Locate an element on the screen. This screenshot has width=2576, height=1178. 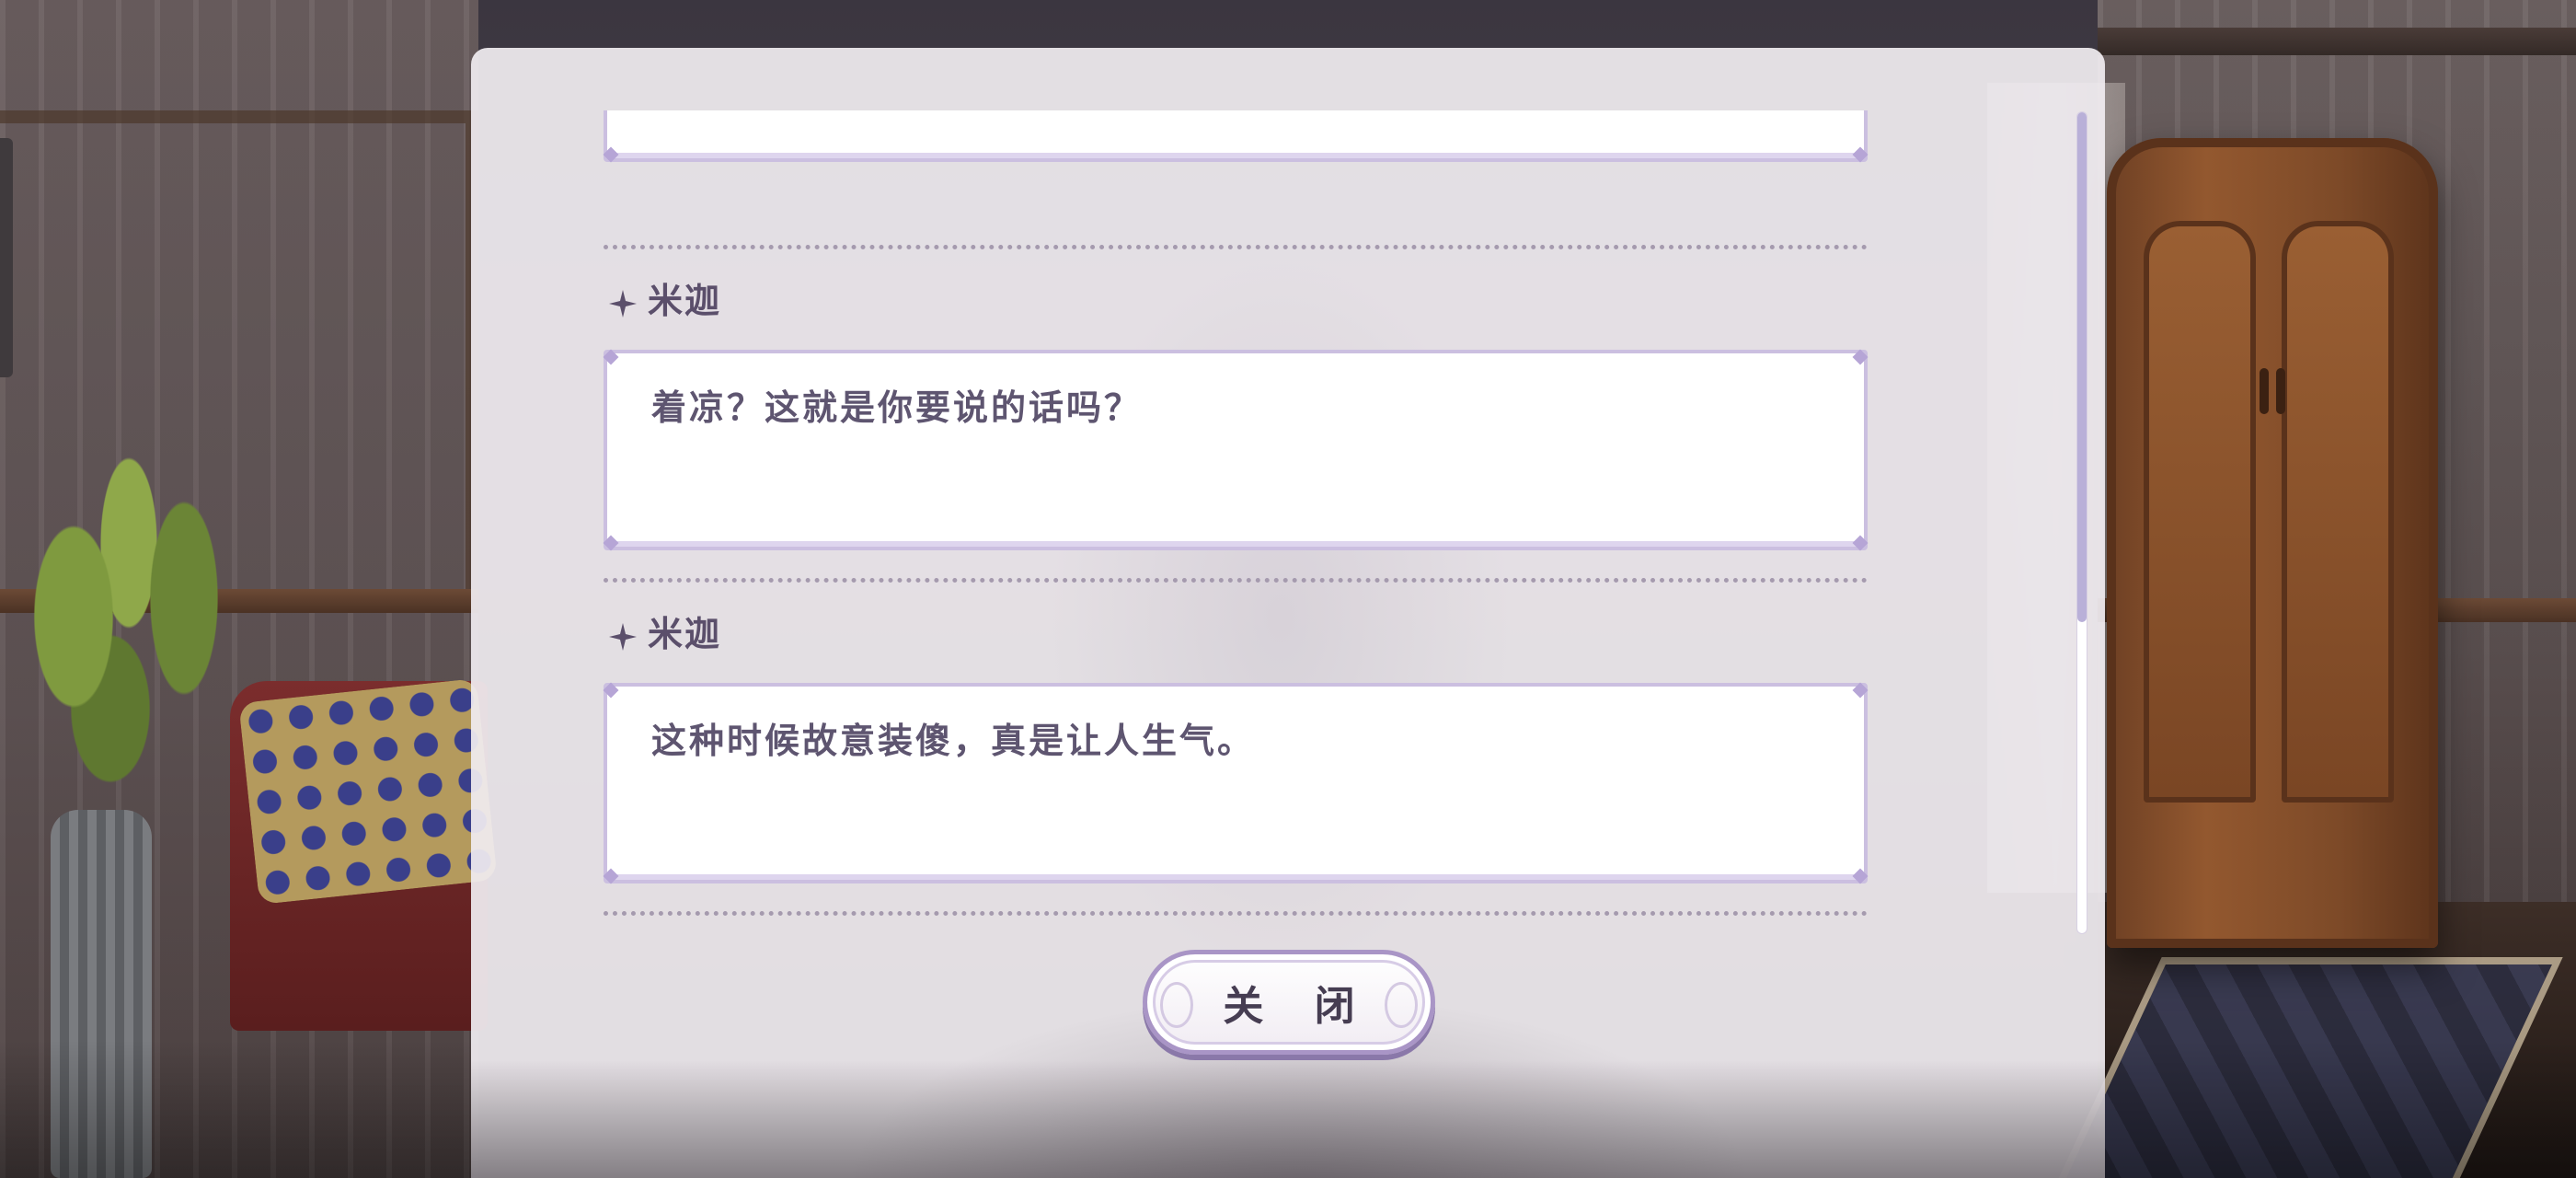
side-tab is located at coordinates (6, 257).